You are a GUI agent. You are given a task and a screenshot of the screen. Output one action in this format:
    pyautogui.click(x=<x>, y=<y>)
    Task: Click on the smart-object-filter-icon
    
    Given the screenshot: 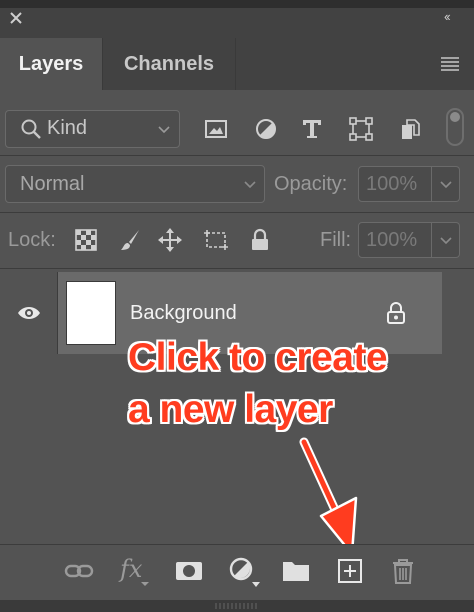 What is the action you would take?
    pyautogui.click(x=410, y=129)
    